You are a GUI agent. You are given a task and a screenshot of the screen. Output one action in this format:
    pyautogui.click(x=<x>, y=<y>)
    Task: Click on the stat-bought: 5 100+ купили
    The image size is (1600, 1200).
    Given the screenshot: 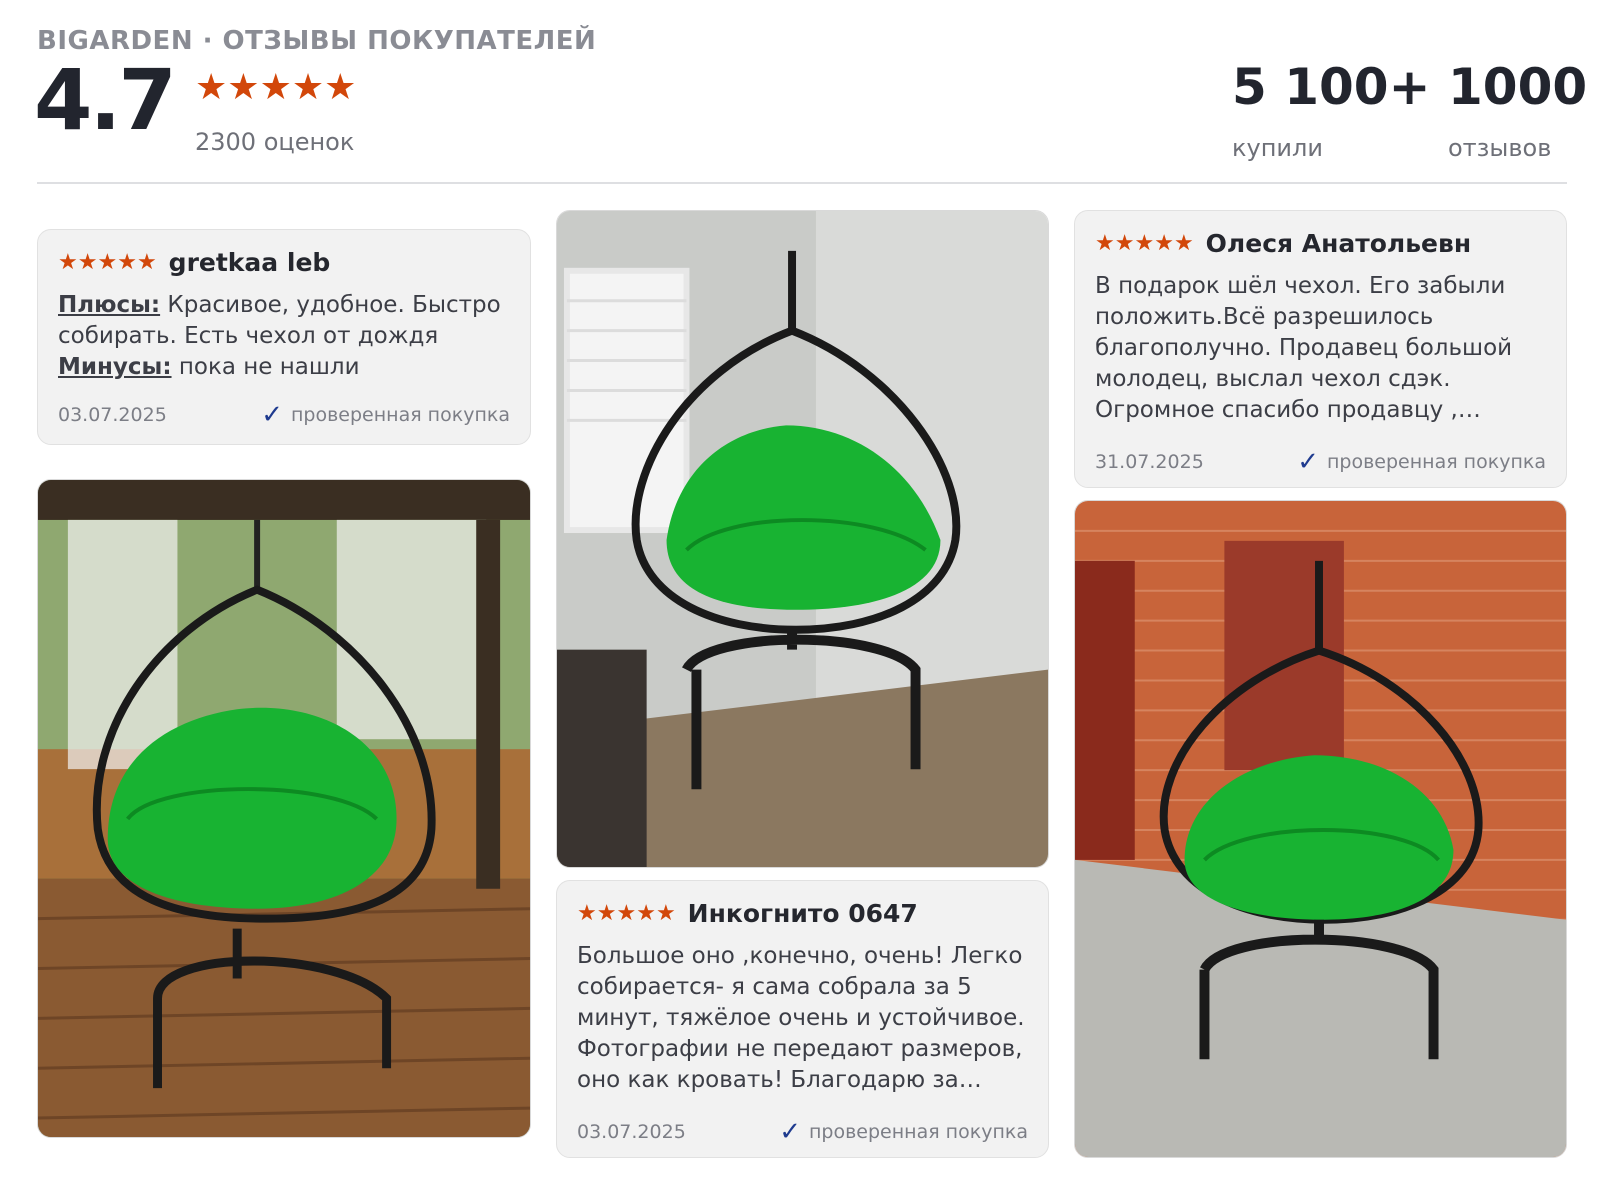 What is the action you would take?
    pyautogui.click(x=1331, y=112)
    